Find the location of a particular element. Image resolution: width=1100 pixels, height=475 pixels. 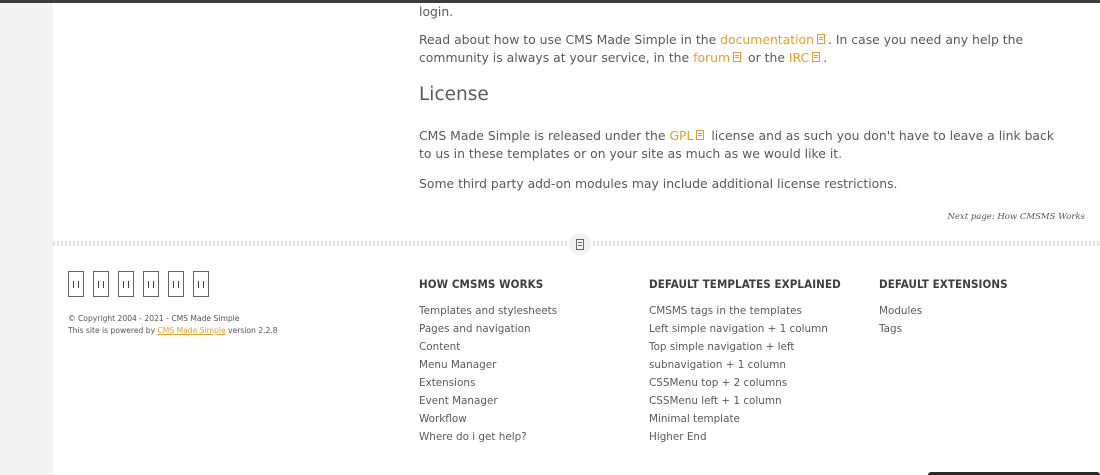

footer-link: Menu Manager is located at coordinates (519, 365).